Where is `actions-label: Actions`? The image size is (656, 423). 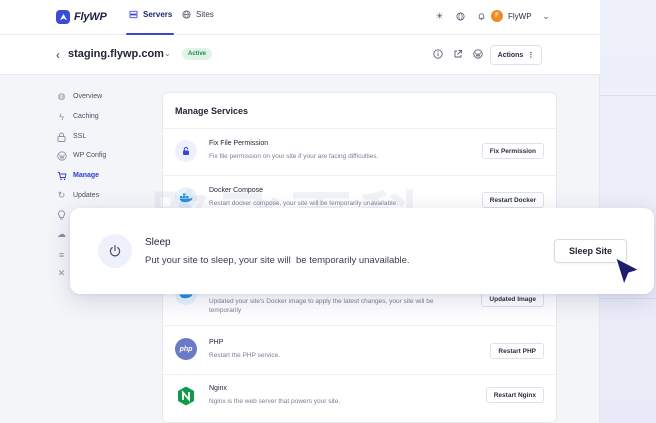
actions-label: Actions is located at coordinates (510, 55).